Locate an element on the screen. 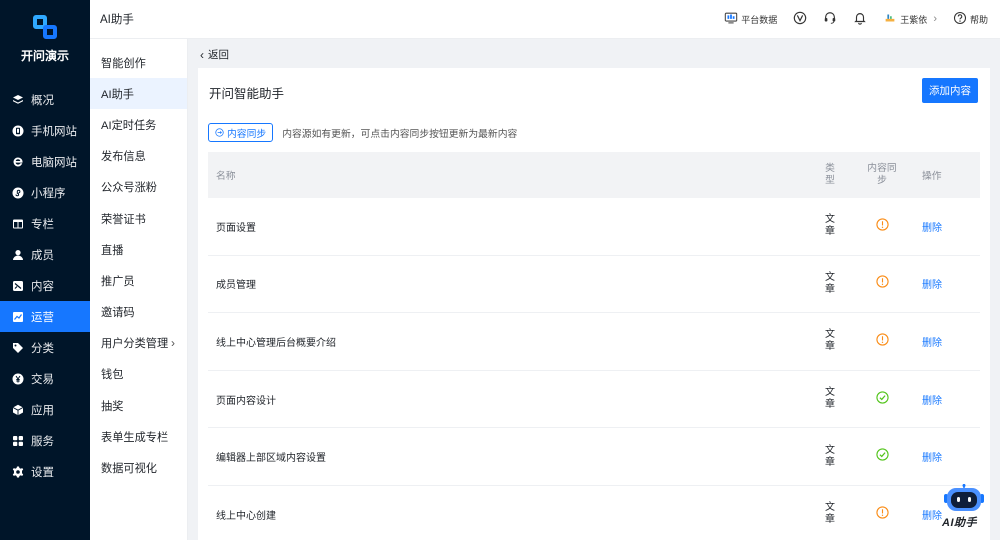  submenu-item-5: 荣誉证书 is located at coordinates (138, 218).